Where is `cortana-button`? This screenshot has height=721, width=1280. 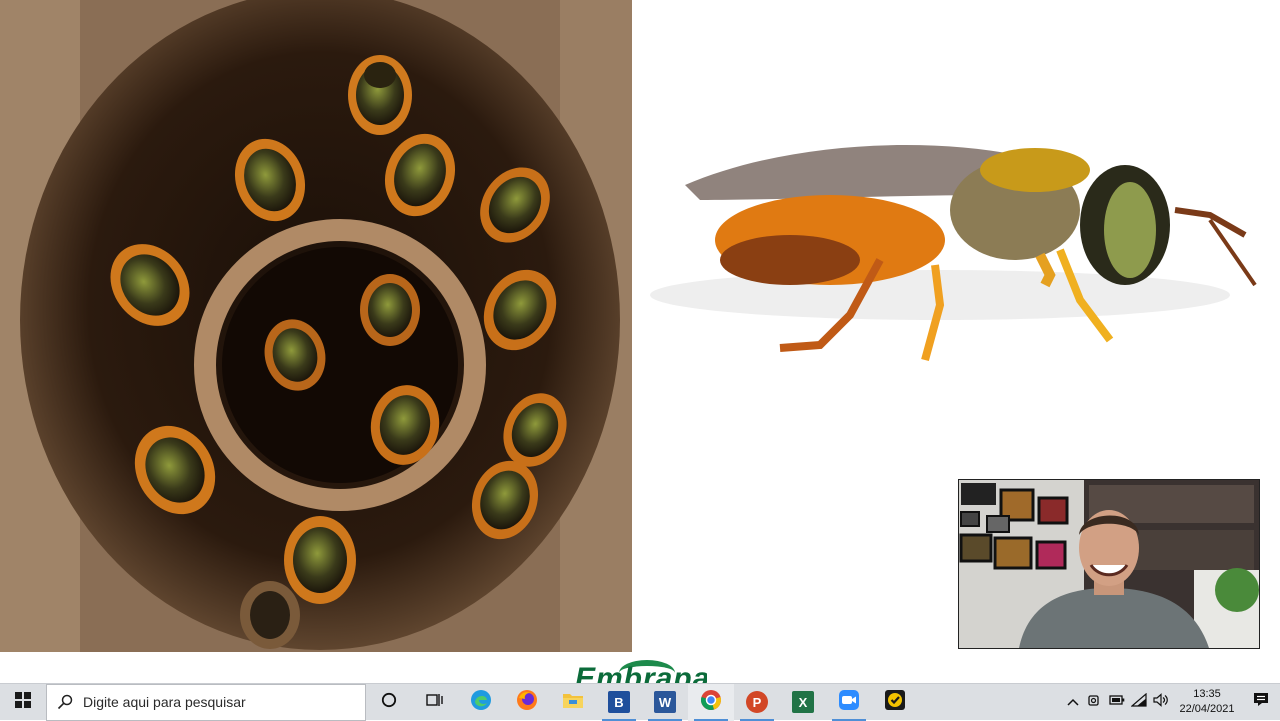 cortana-button is located at coordinates (389, 702).